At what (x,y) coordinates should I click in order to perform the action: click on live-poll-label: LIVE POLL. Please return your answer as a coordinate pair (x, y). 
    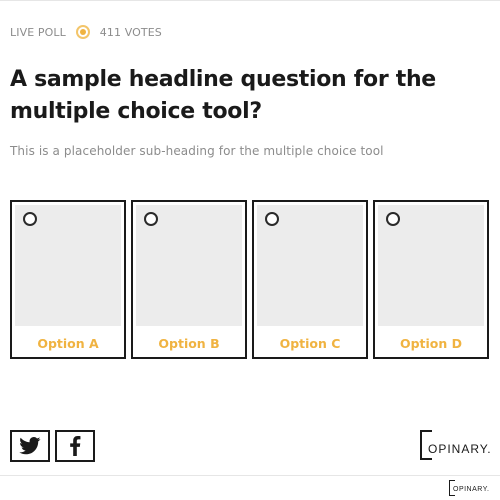
    Looking at the image, I should click on (38, 32).